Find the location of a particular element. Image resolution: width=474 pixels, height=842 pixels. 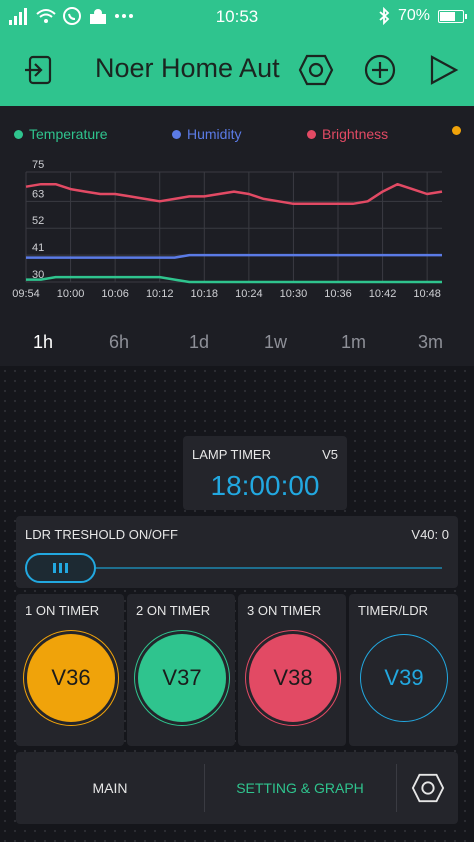

legend-label: Humidity is located at coordinates (214, 134).